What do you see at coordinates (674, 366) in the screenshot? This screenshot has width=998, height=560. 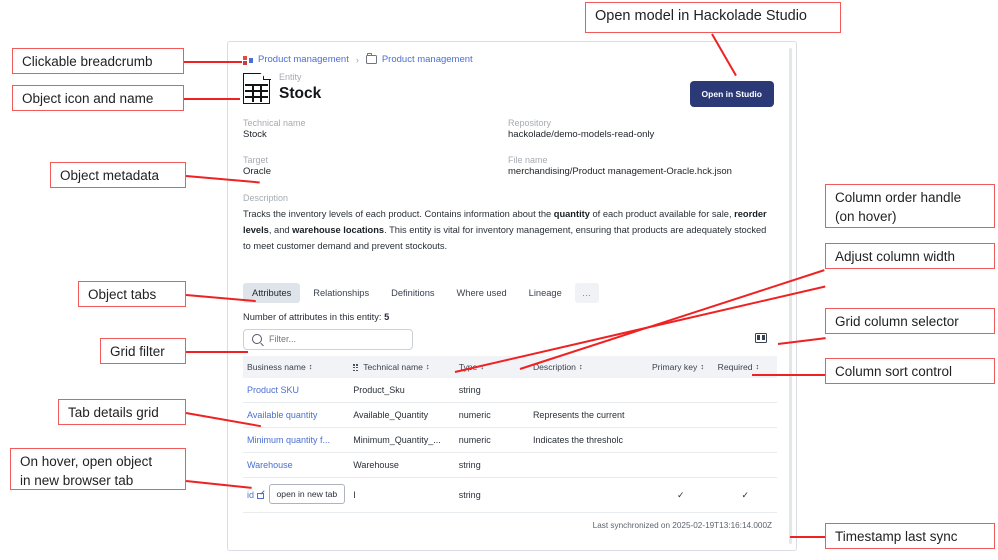 I see `column-header-label: Primary key` at bounding box center [674, 366].